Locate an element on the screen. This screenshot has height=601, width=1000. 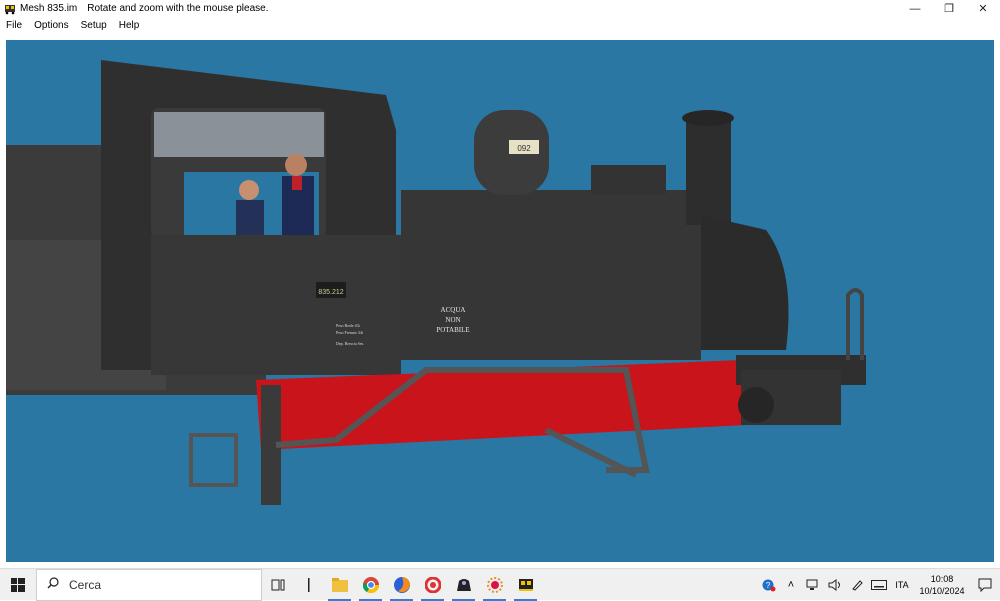
menu-setup: Setup is located at coordinates (94, 25).